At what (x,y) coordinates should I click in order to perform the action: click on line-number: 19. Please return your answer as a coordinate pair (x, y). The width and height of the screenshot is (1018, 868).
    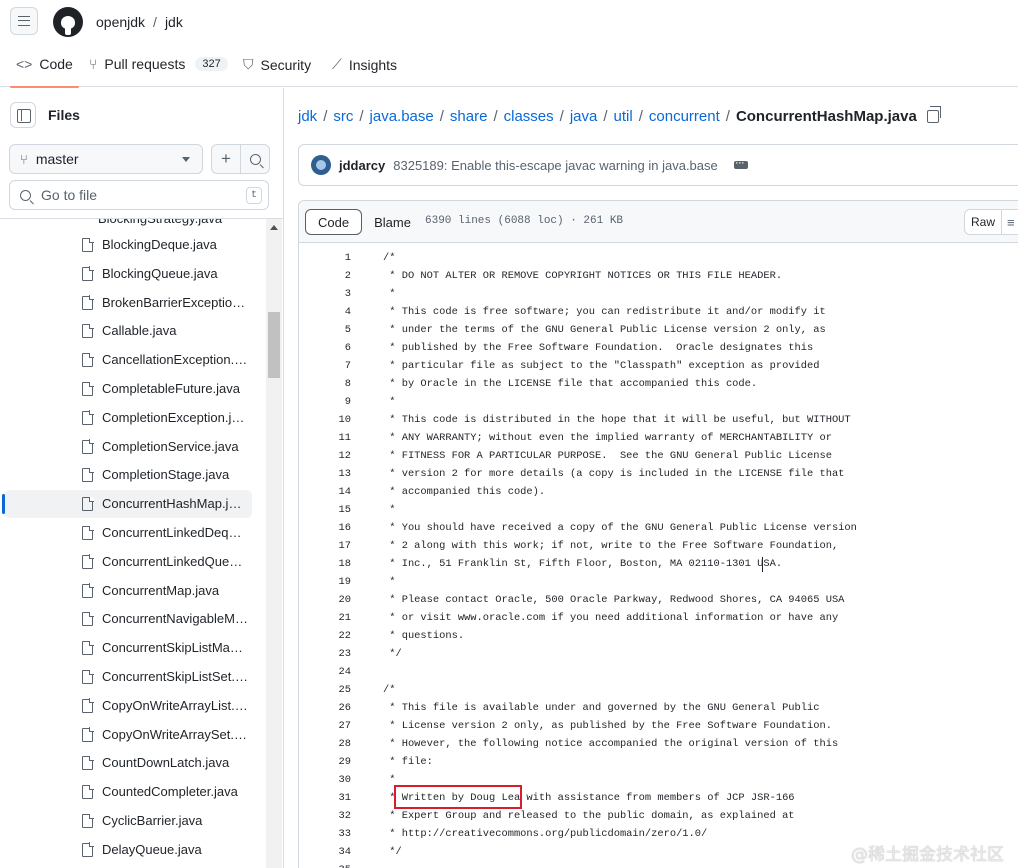
    Looking at the image, I should click on (325, 582).